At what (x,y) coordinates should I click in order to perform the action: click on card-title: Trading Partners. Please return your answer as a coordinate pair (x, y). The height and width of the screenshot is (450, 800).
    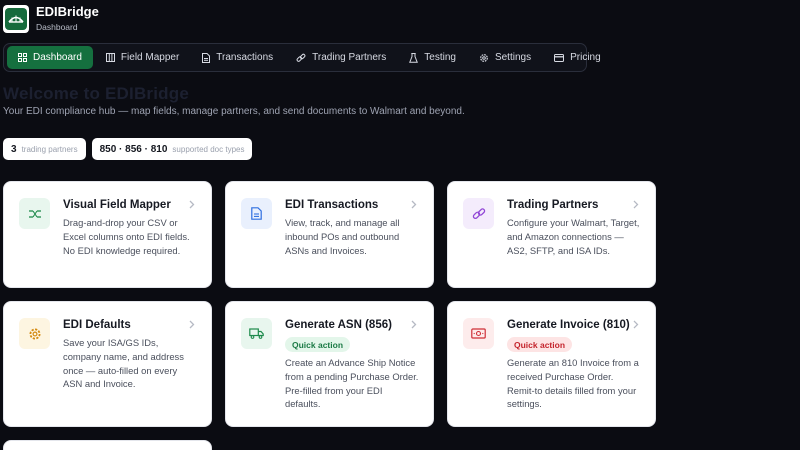
    Looking at the image, I should click on (553, 205).